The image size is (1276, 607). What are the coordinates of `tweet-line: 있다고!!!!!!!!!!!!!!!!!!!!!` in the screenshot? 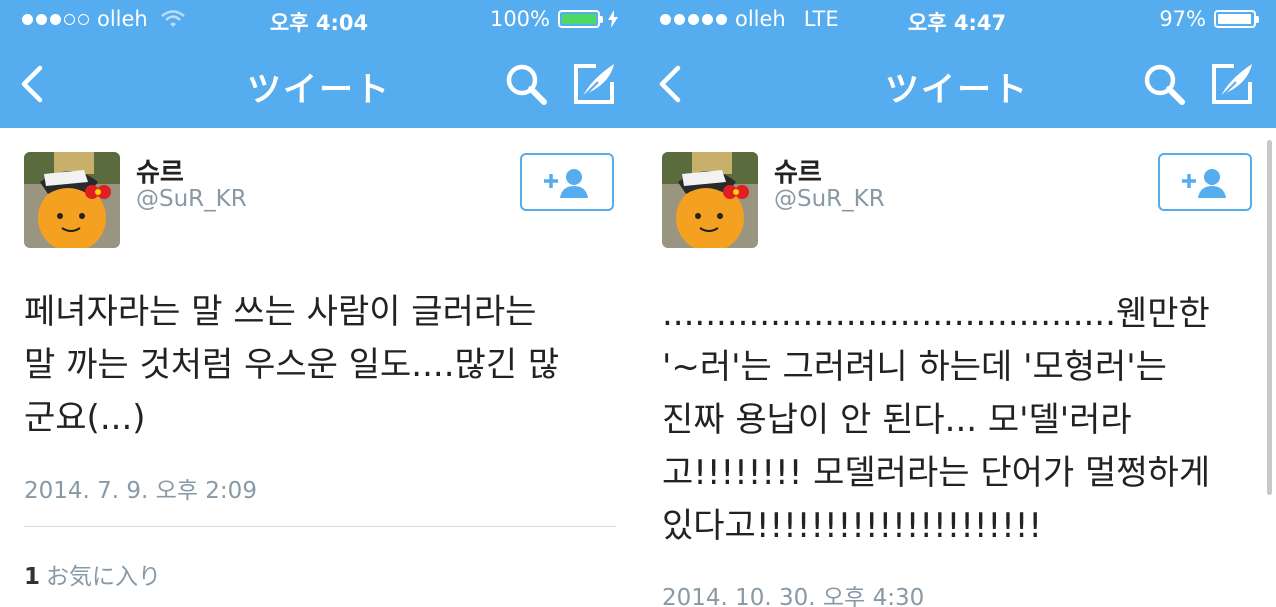 It's located at (852, 526).